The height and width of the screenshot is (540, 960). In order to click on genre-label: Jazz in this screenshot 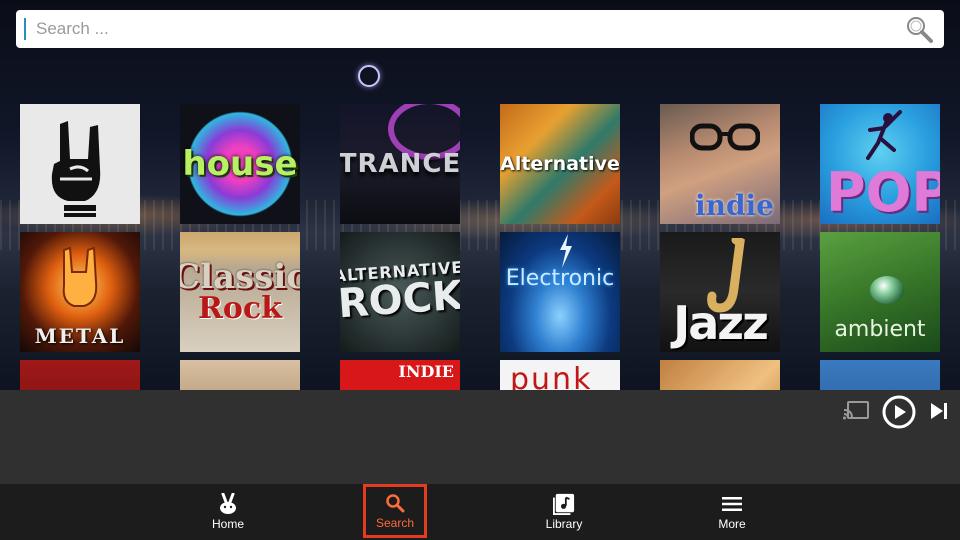, I will do `click(721, 323)`.